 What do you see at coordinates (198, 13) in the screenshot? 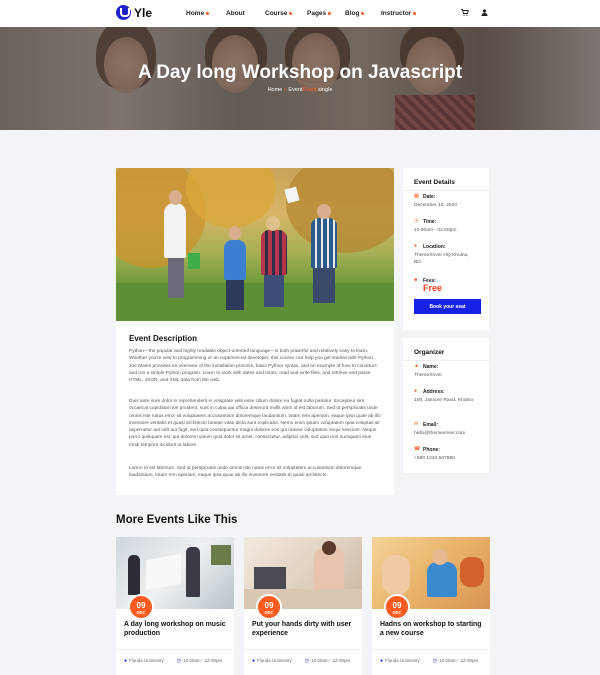
I see `nav-item-home: Home` at bounding box center [198, 13].